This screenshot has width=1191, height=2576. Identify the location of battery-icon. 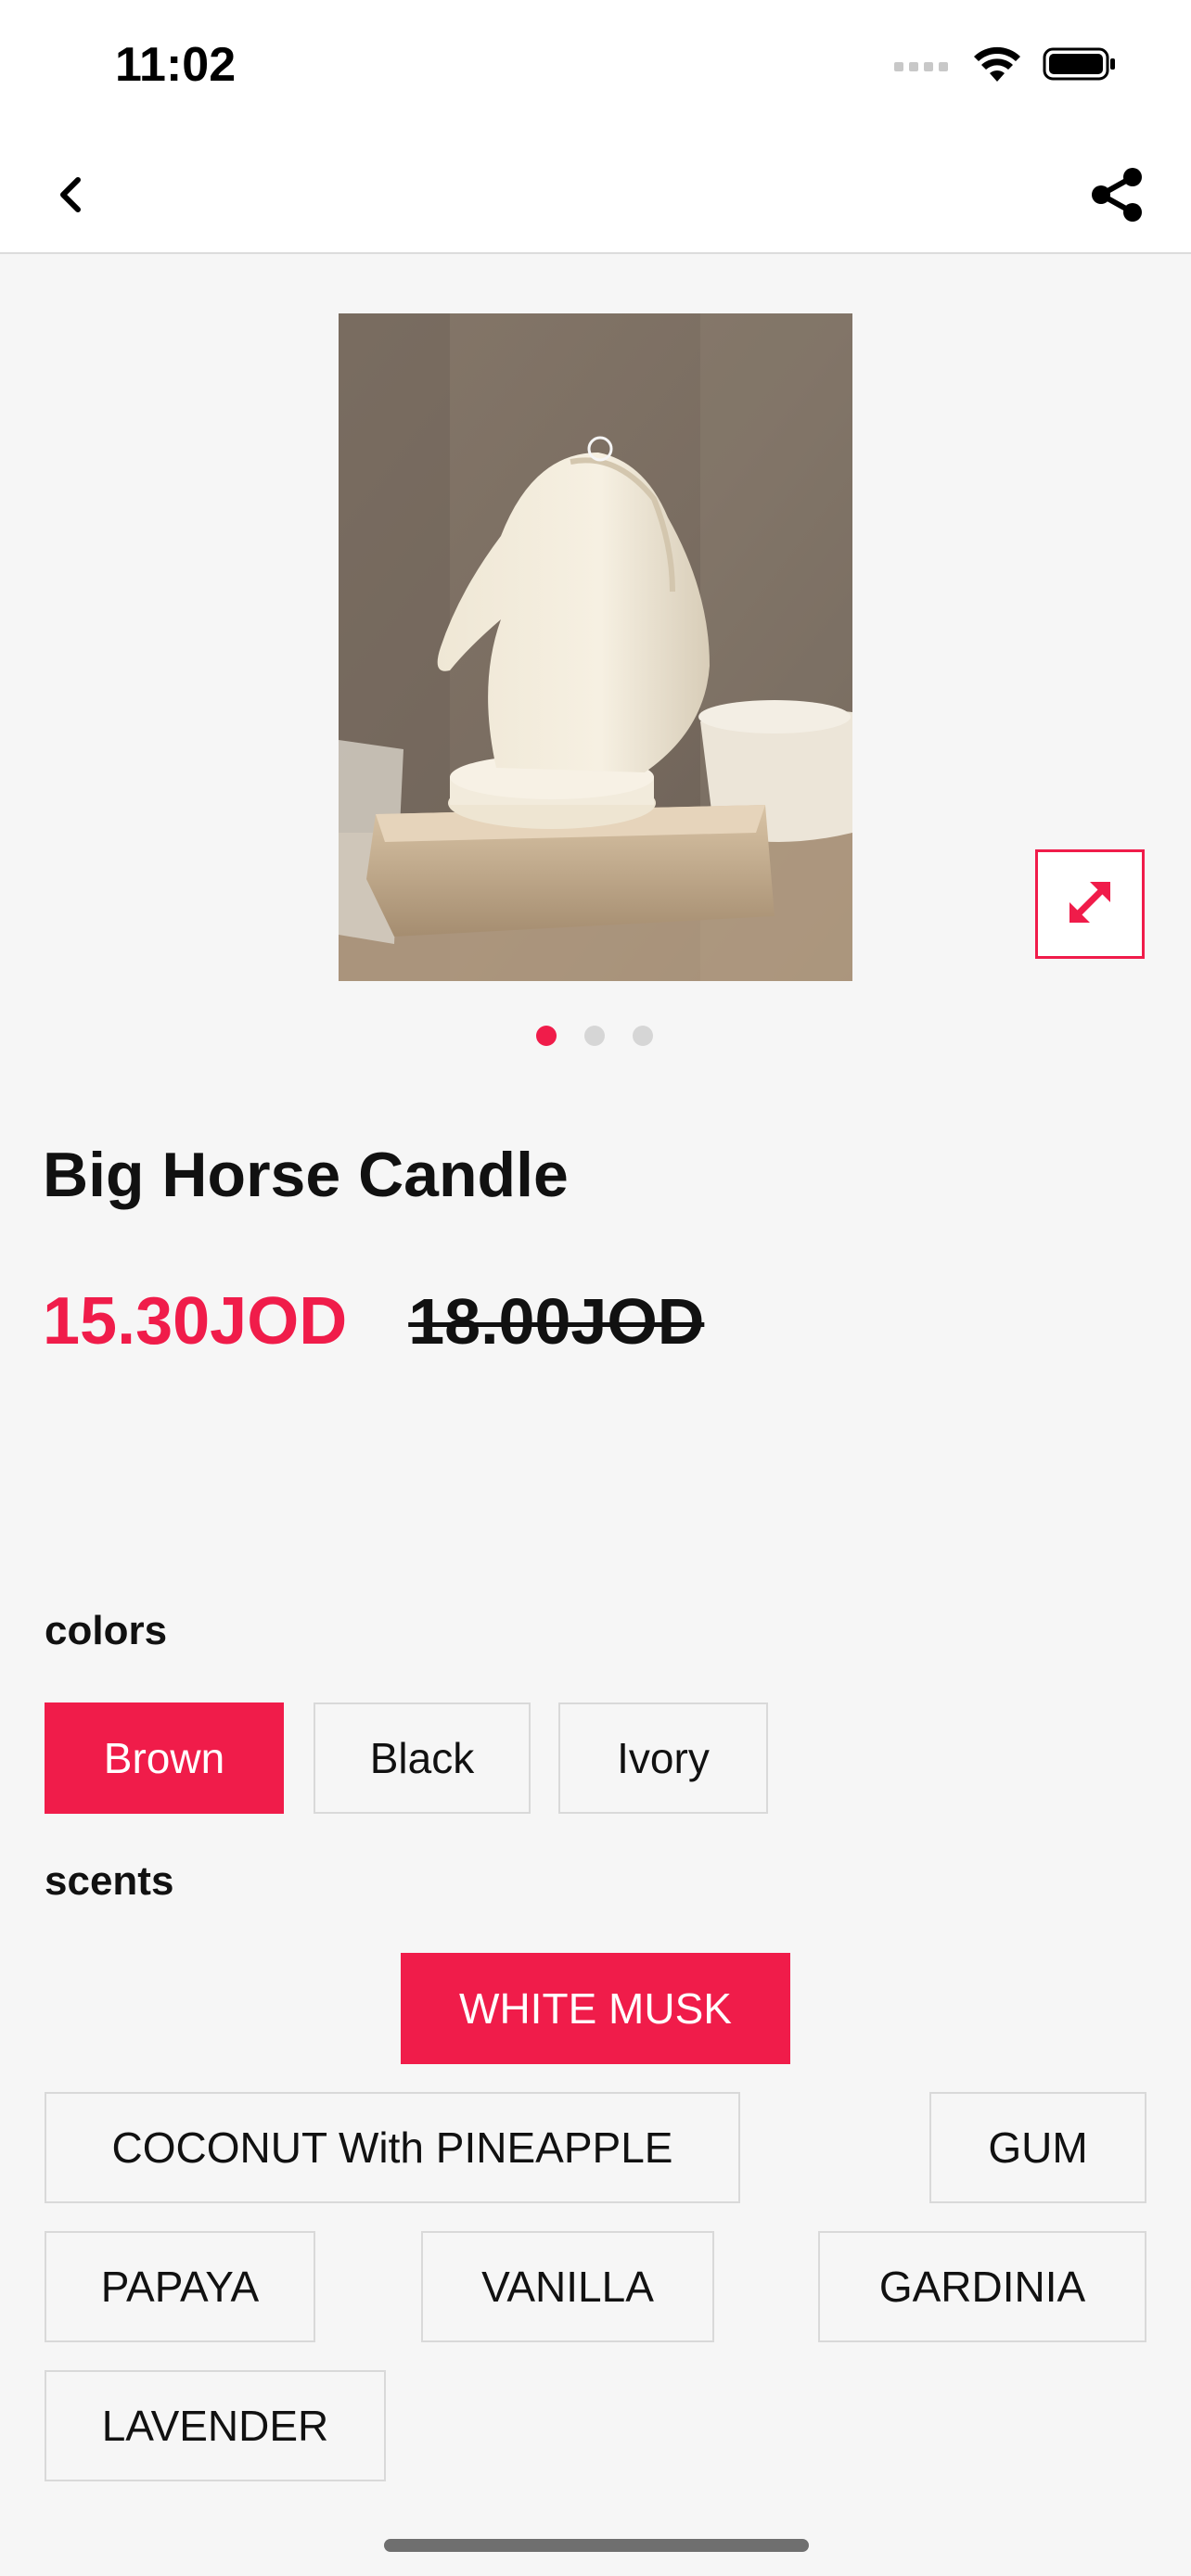
(1080, 66).